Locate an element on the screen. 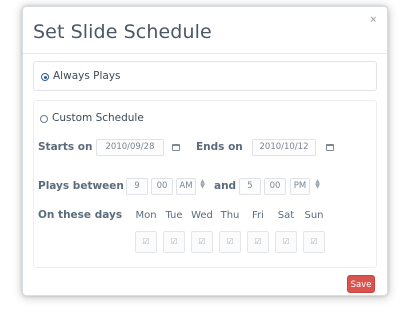 The height and width of the screenshot is (320, 409). end-hour-input: 5 is located at coordinates (250, 186).